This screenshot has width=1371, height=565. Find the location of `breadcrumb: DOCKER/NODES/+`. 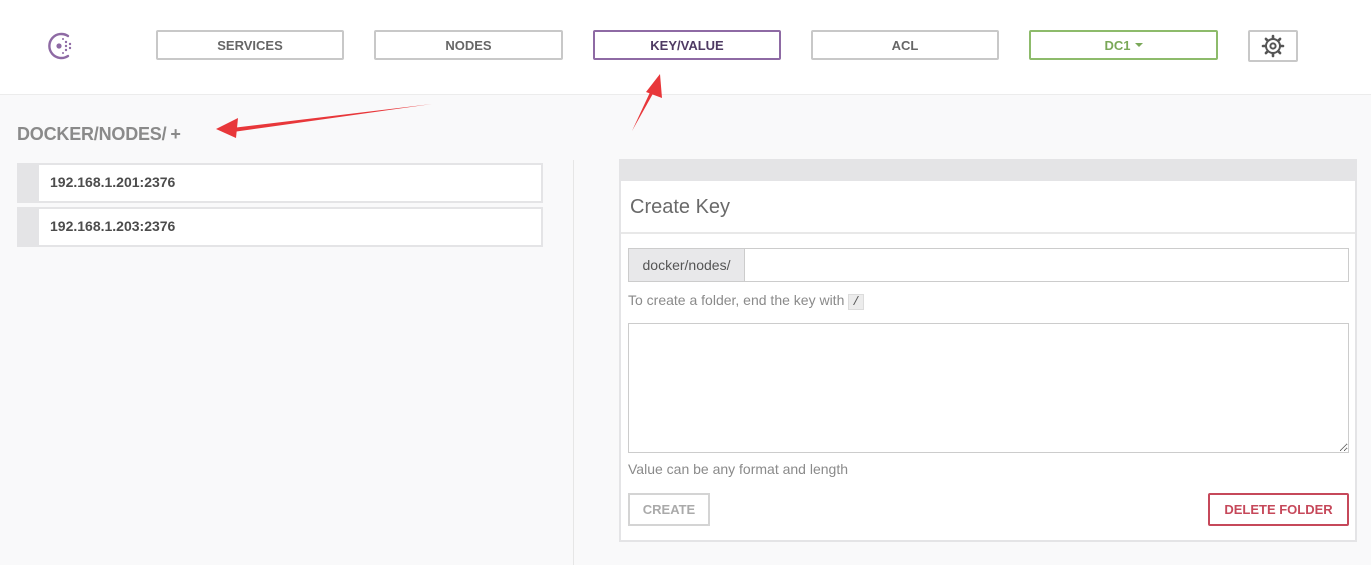

breadcrumb: DOCKER/NODES/+ is located at coordinates (99, 134).